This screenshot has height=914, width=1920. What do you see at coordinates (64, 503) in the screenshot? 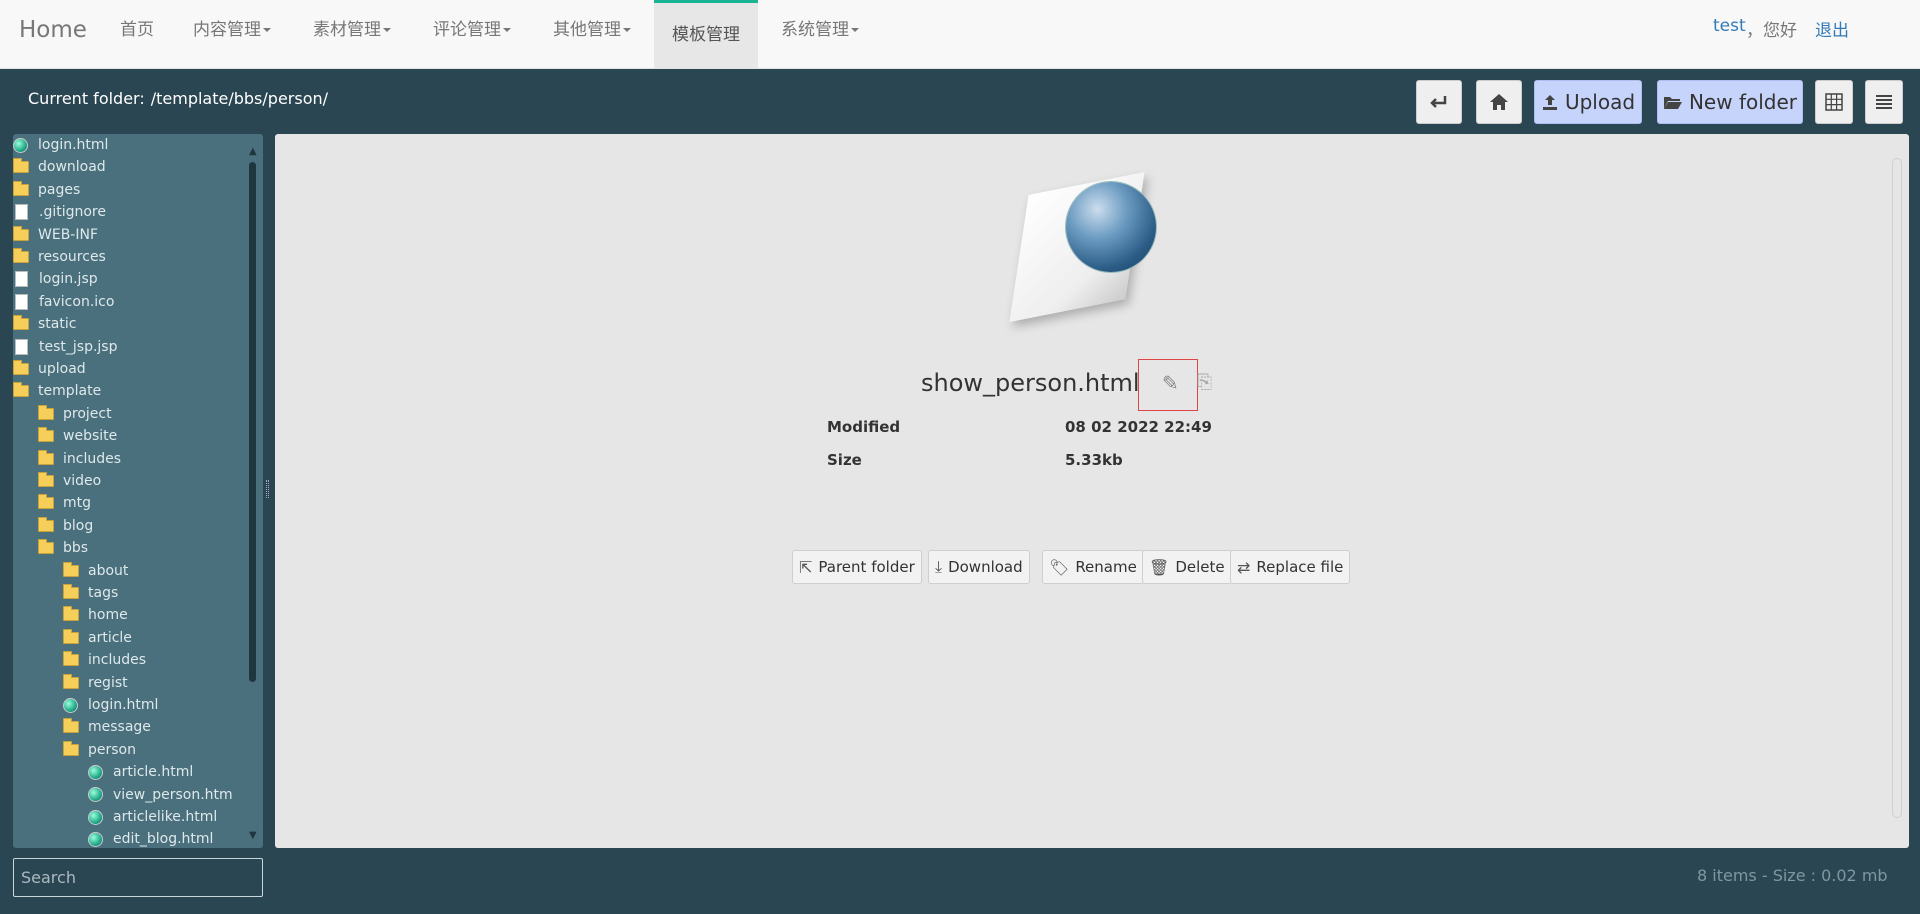
I see `tree-folder-item: mtg` at bounding box center [64, 503].